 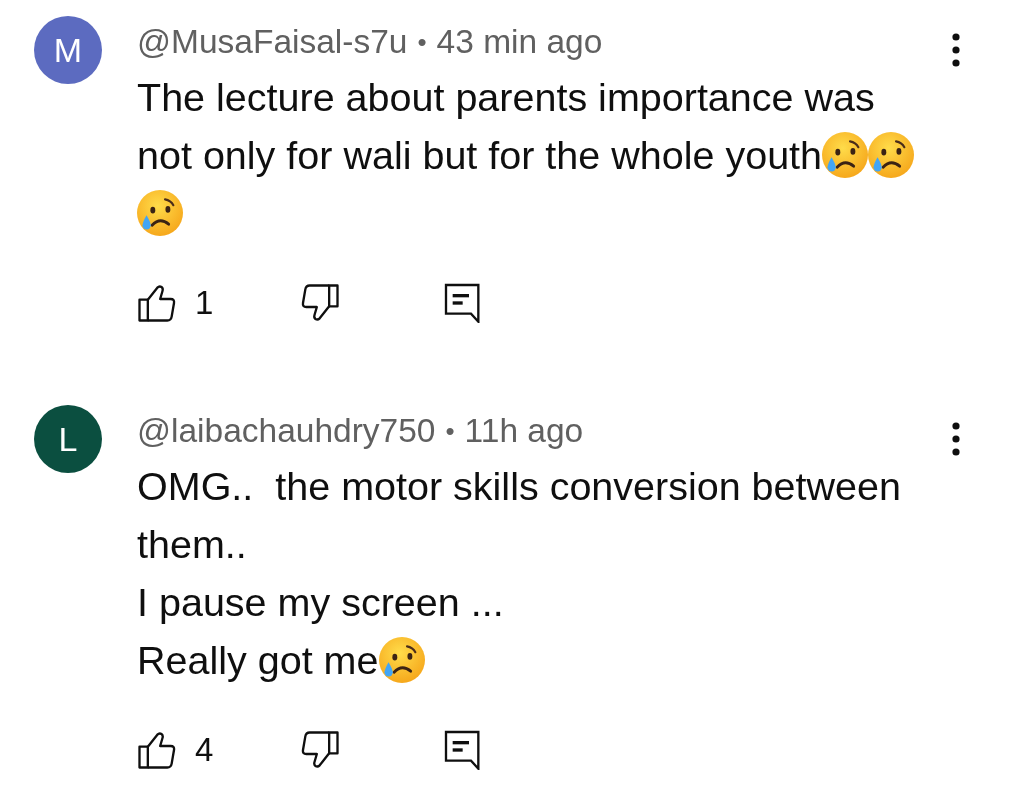 I want to click on avatar: L, so click(x=68, y=439).